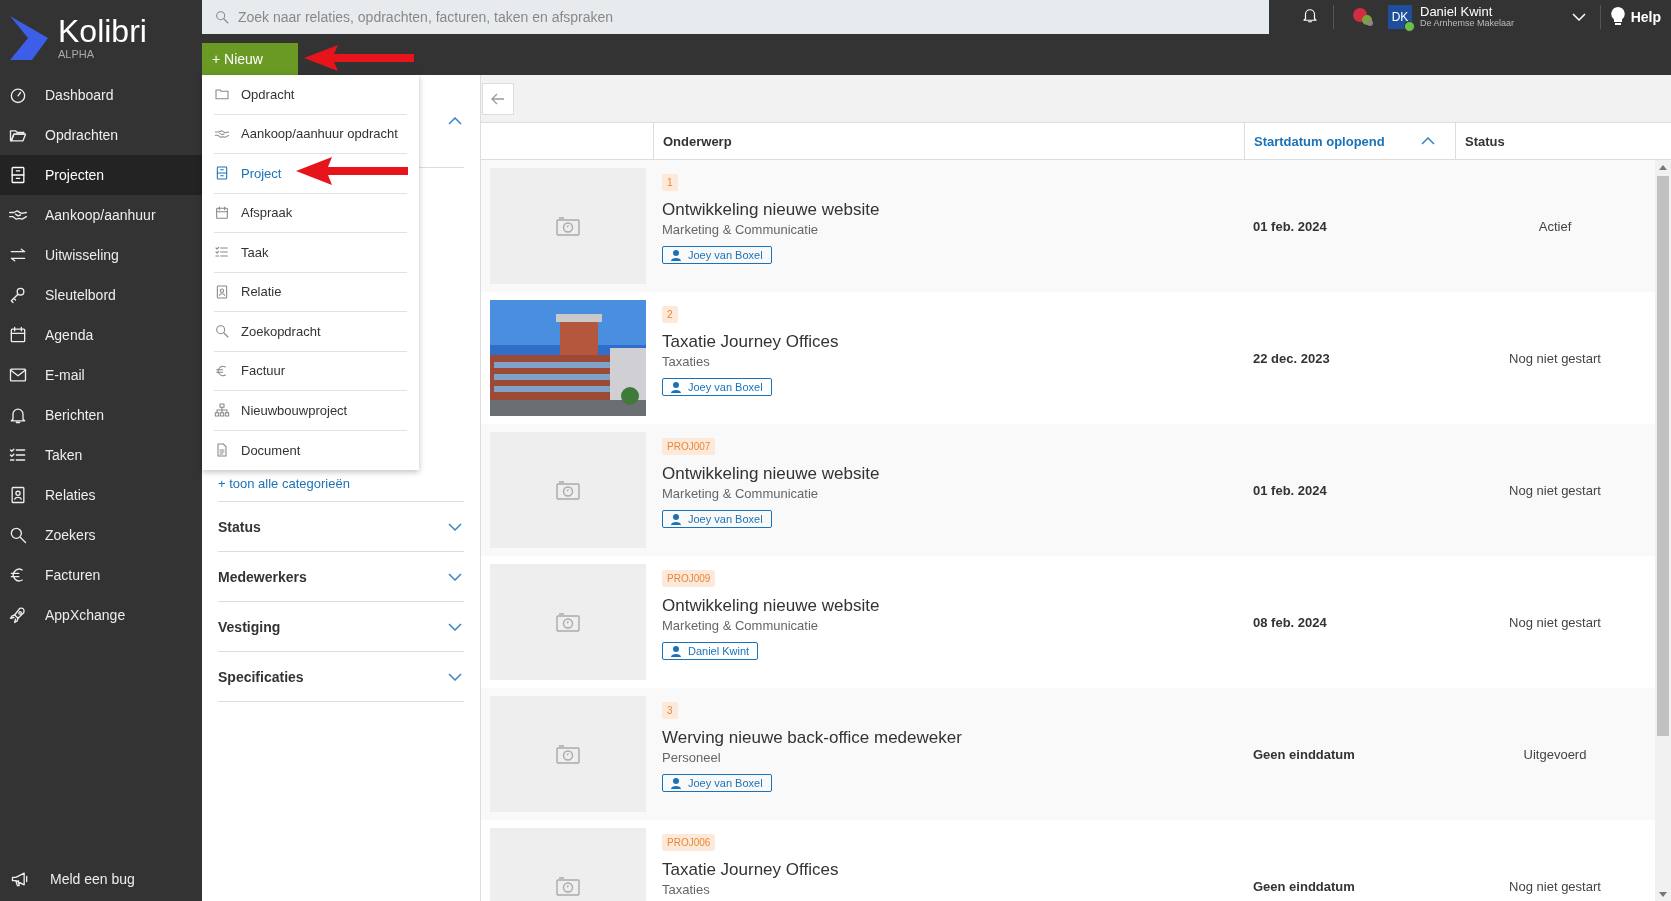 Image resolution: width=1671 pixels, height=901 pixels. Describe the element at coordinates (18, 615) in the screenshot. I see `rocket-icon` at that location.